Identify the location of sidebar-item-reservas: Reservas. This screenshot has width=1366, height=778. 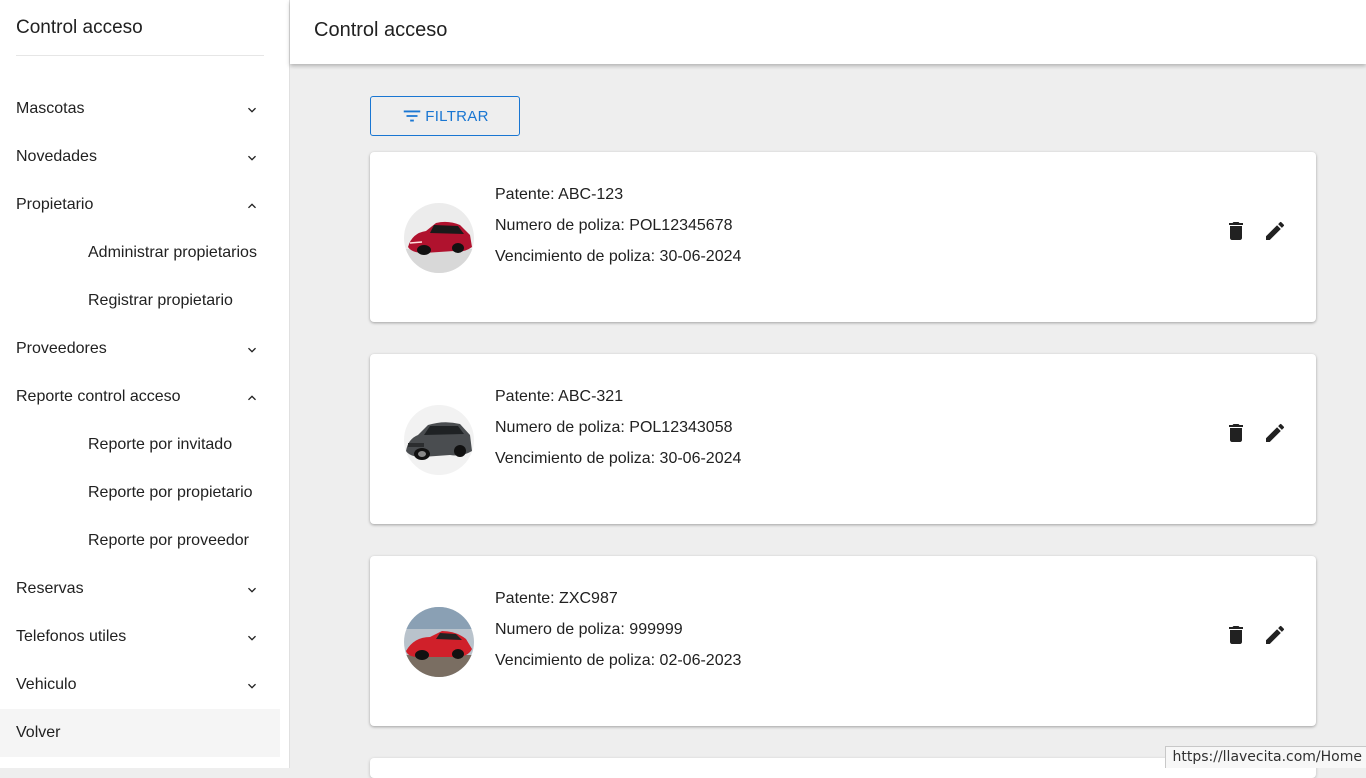
(140, 589).